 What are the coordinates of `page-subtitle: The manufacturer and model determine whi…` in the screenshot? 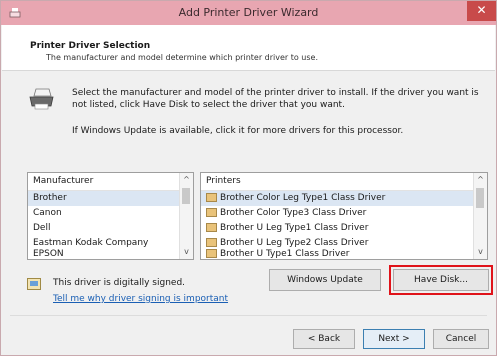 It's located at (182, 57).